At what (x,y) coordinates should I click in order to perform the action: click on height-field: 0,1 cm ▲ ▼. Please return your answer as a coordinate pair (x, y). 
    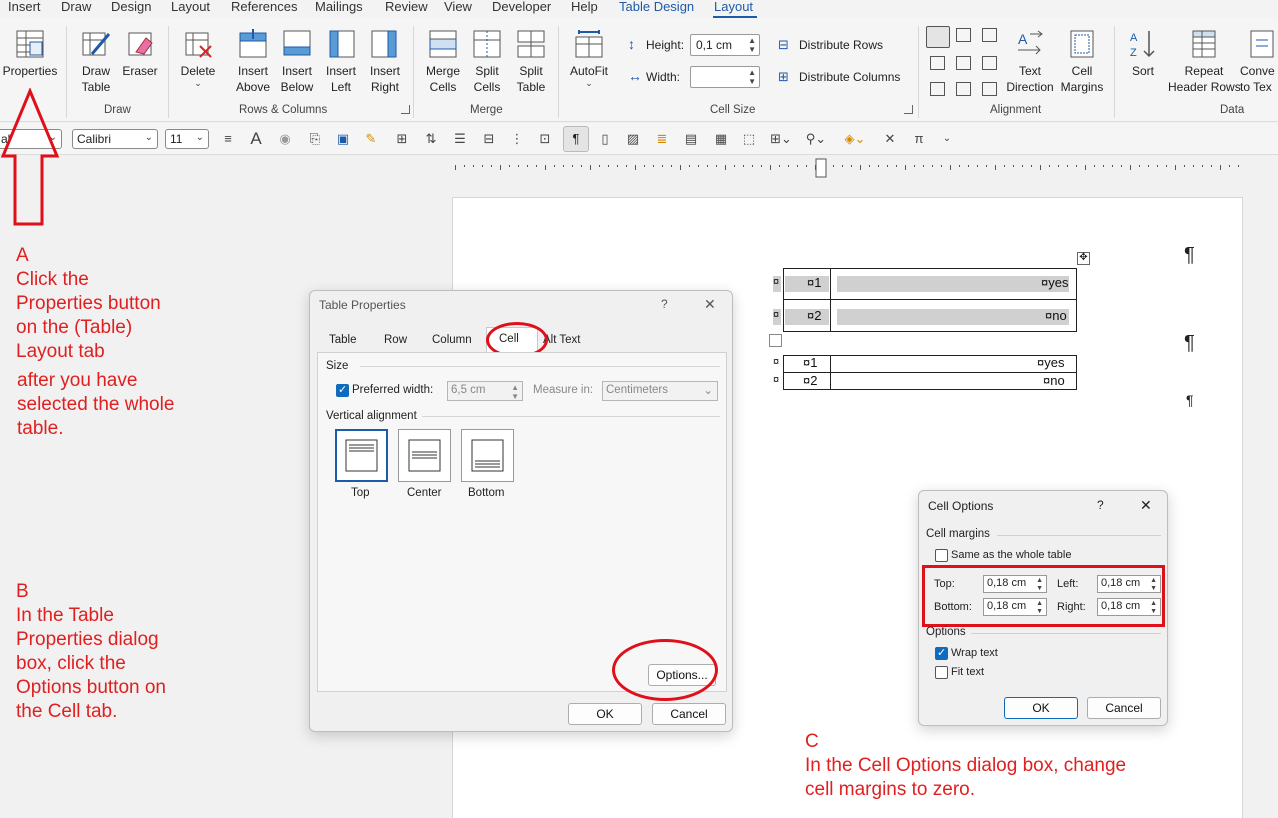
    Looking at the image, I should click on (725, 45).